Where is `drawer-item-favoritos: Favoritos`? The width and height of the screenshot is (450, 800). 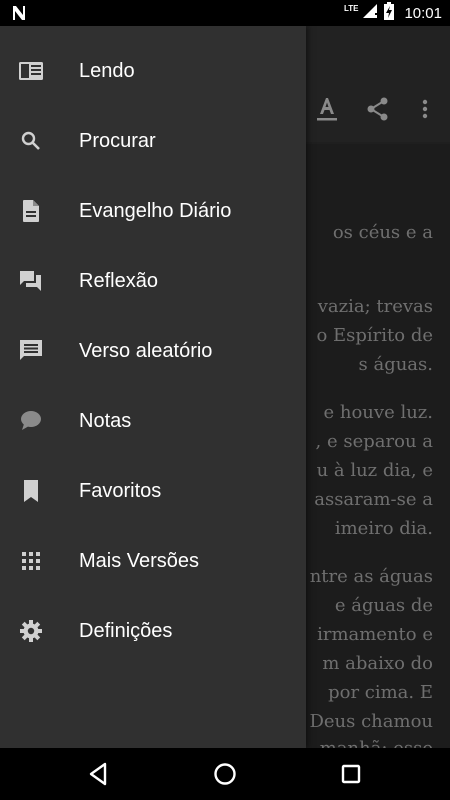
drawer-item-favoritos: Favoritos is located at coordinates (153, 491).